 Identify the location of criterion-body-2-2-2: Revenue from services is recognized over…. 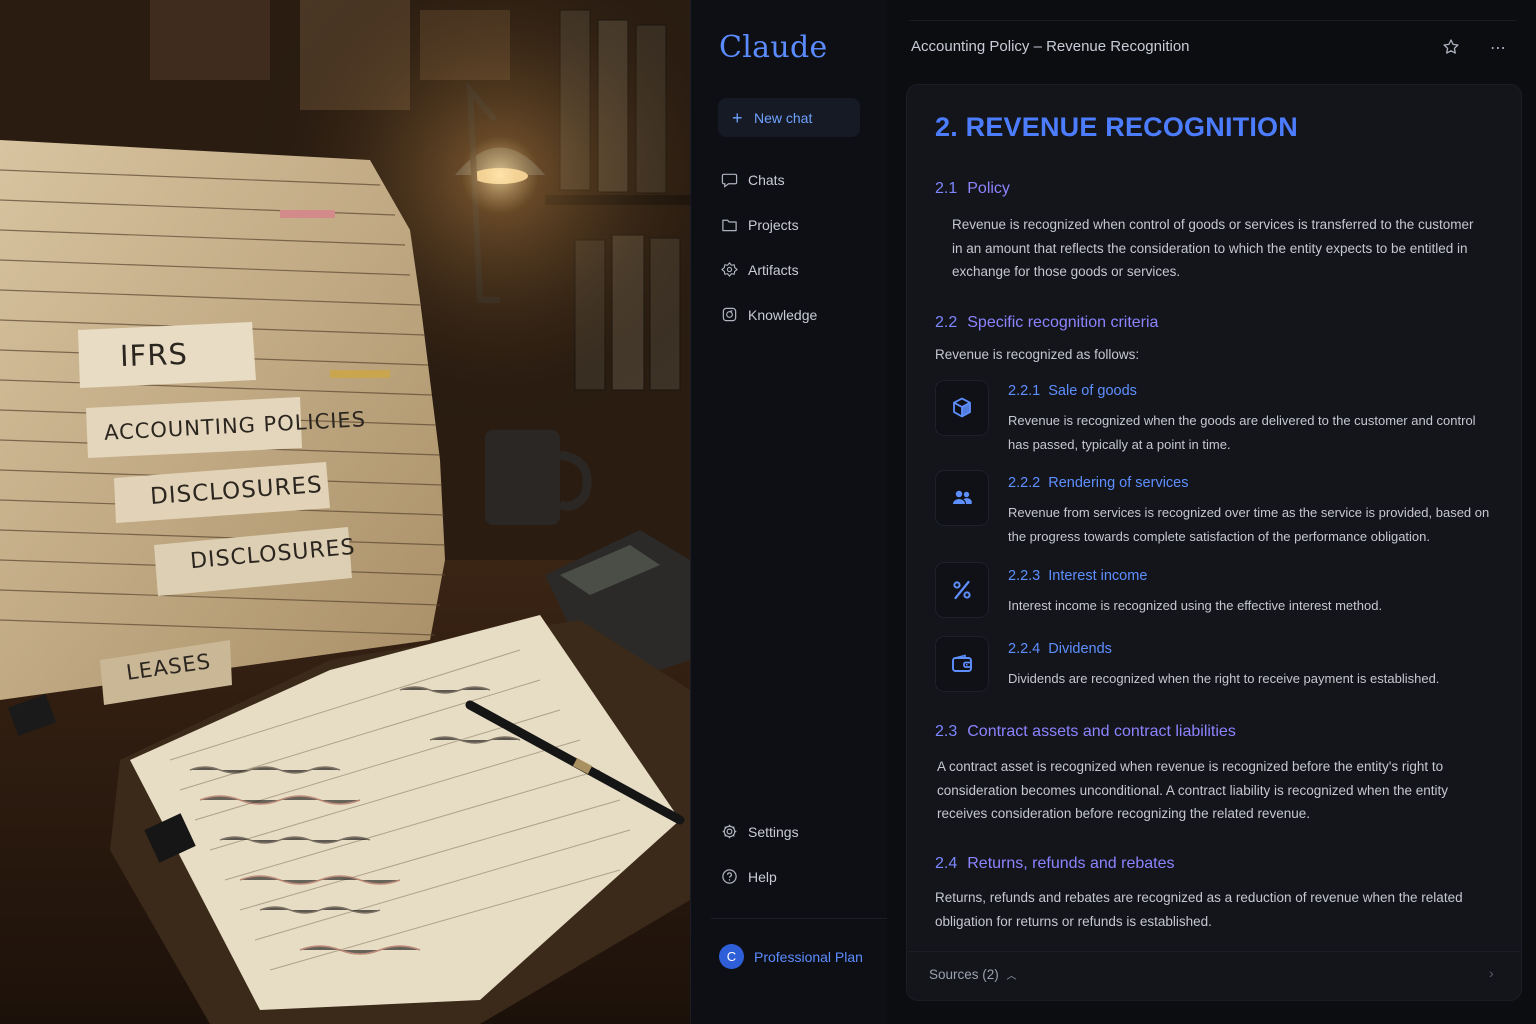
(1249, 524).